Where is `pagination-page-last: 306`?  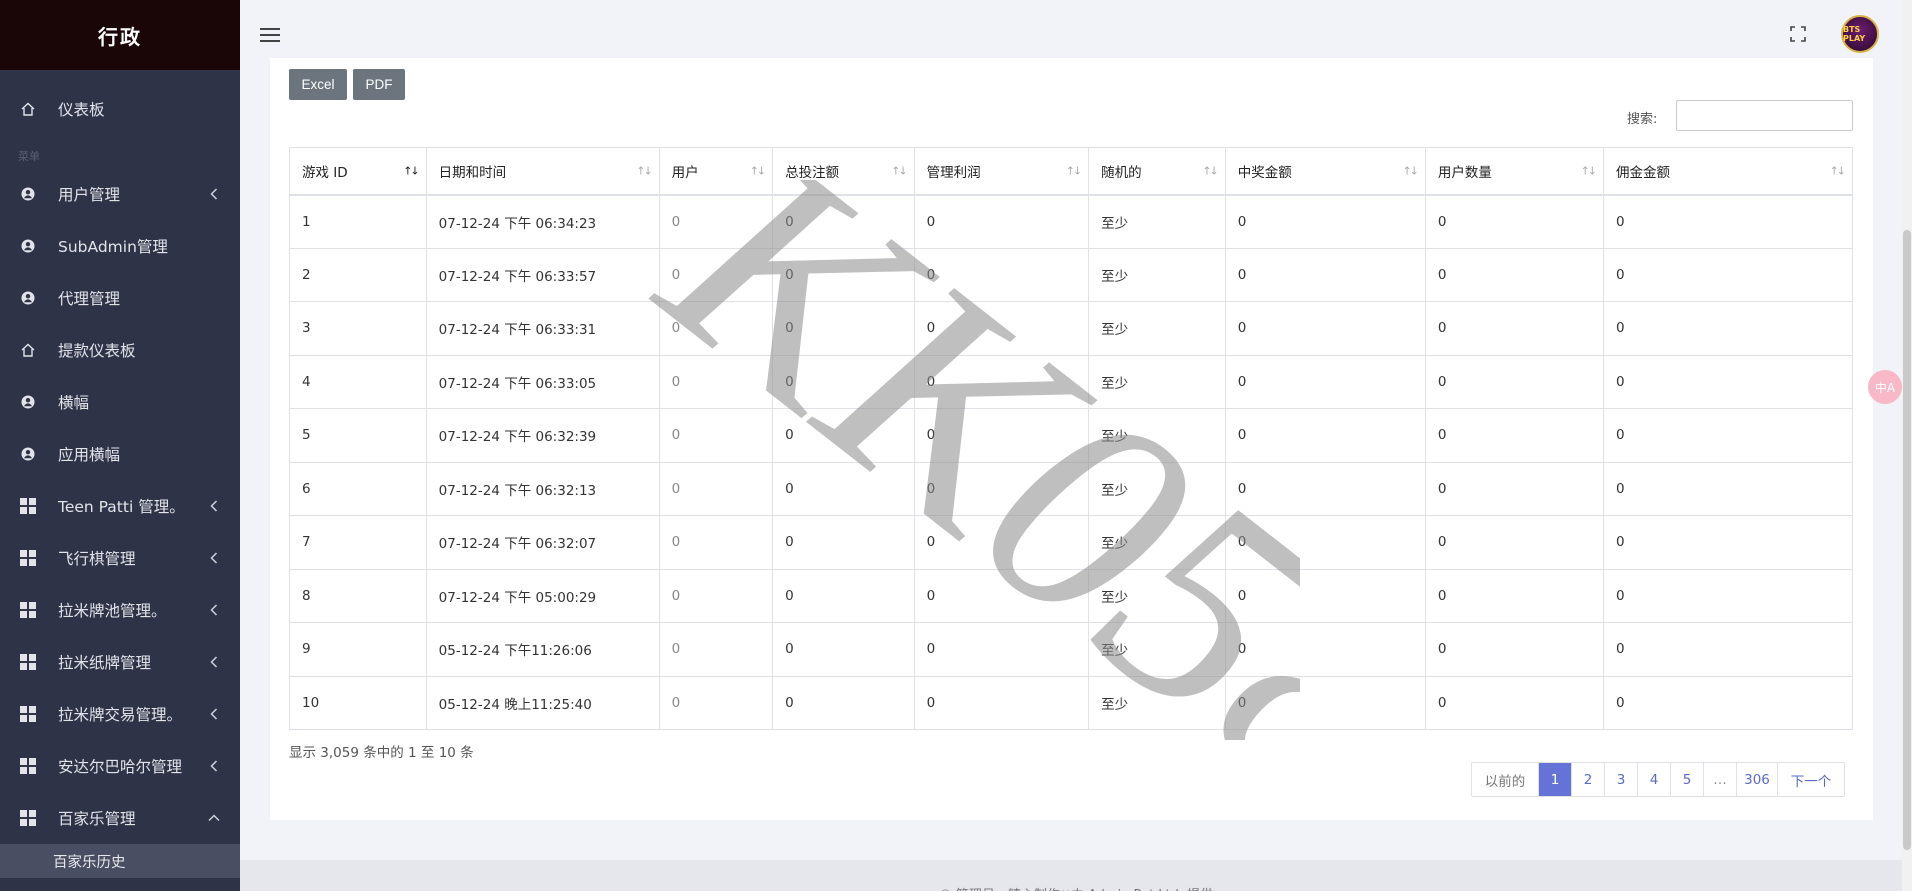
pagination-page-last: 306 is located at coordinates (1757, 779).